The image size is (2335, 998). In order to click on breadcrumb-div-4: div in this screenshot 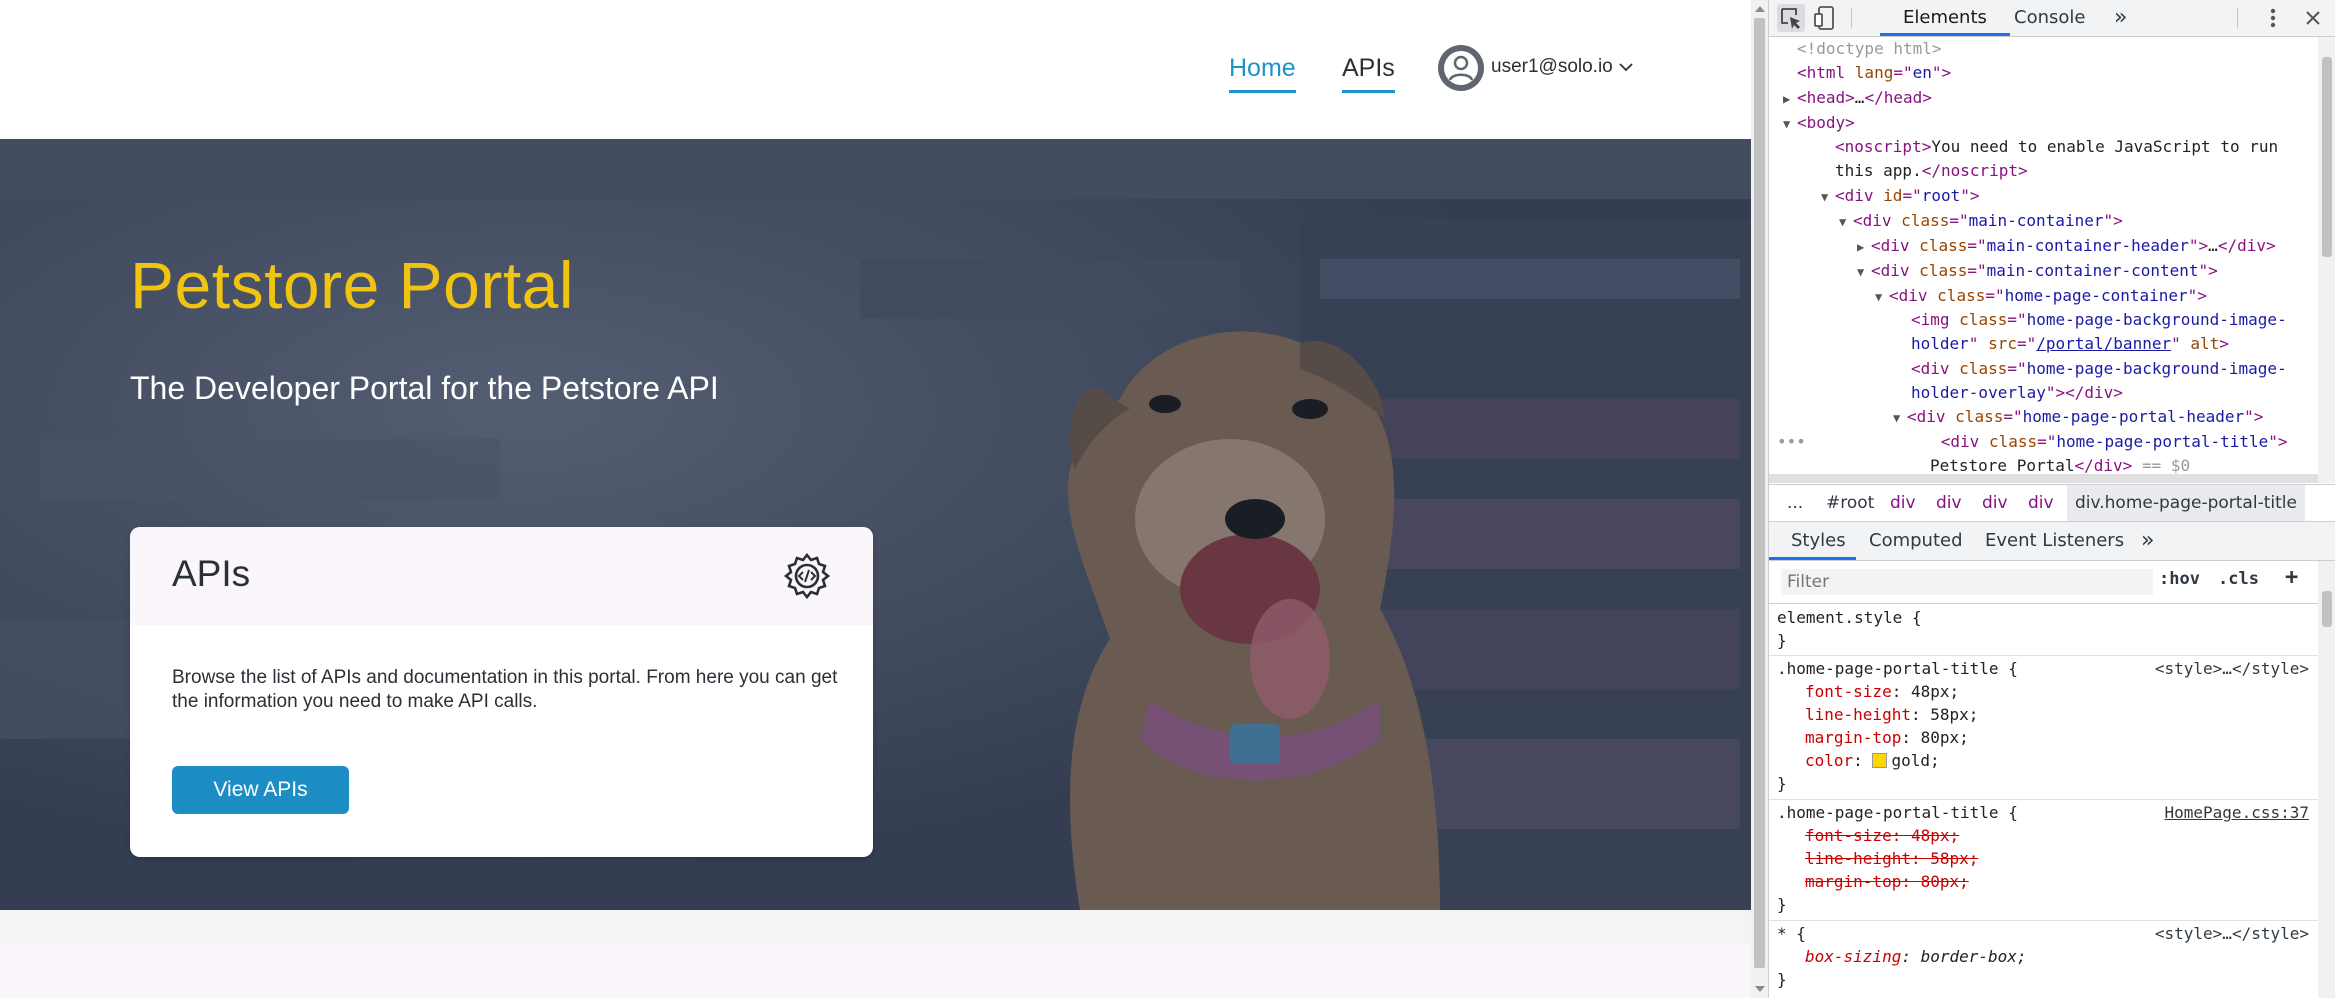, I will do `click(2041, 503)`.